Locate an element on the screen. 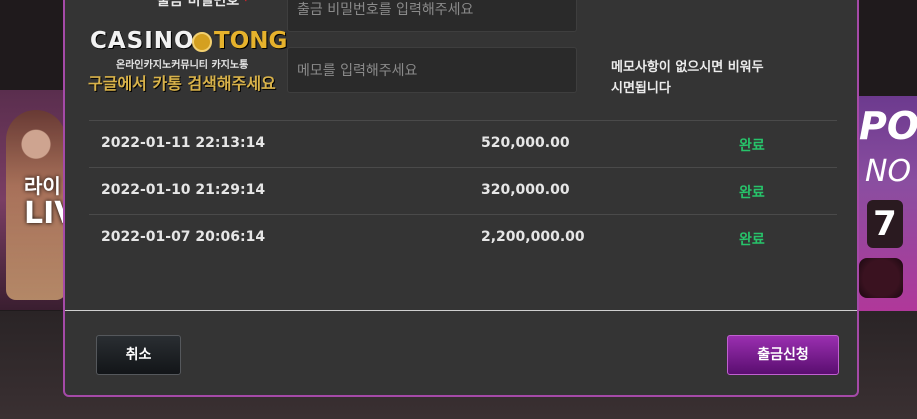  watermark-brand-left: CASINO is located at coordinates (142, 41).